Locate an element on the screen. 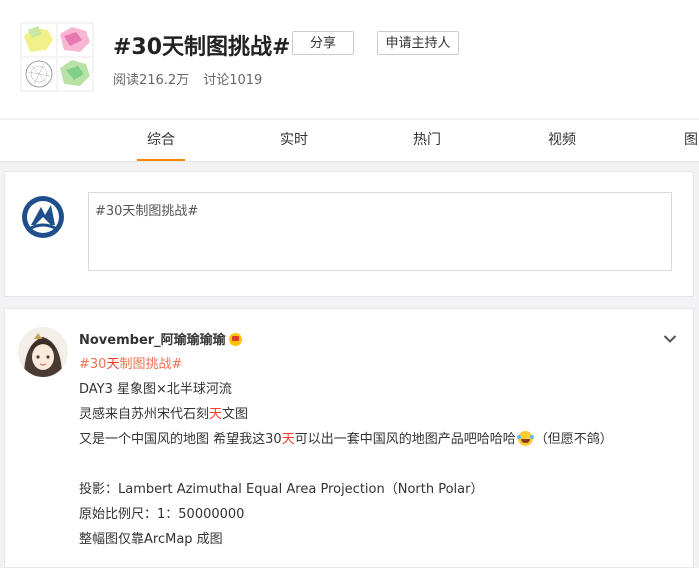 Image resolution: width=699 pixels, height=568 pixels. post-line-1: DAY3 星象图×北半球河流 is located at coordinates (155, 389).